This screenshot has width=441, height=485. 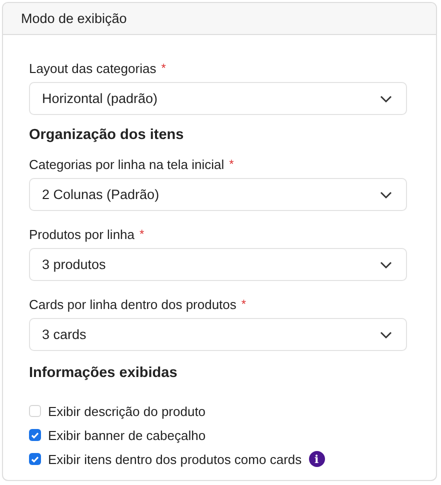 What do you see at coordinates (127, 411) in the screenshot?
I see `checkbox-label: Exibir descrição do produto` at bounding box center [127, 411].